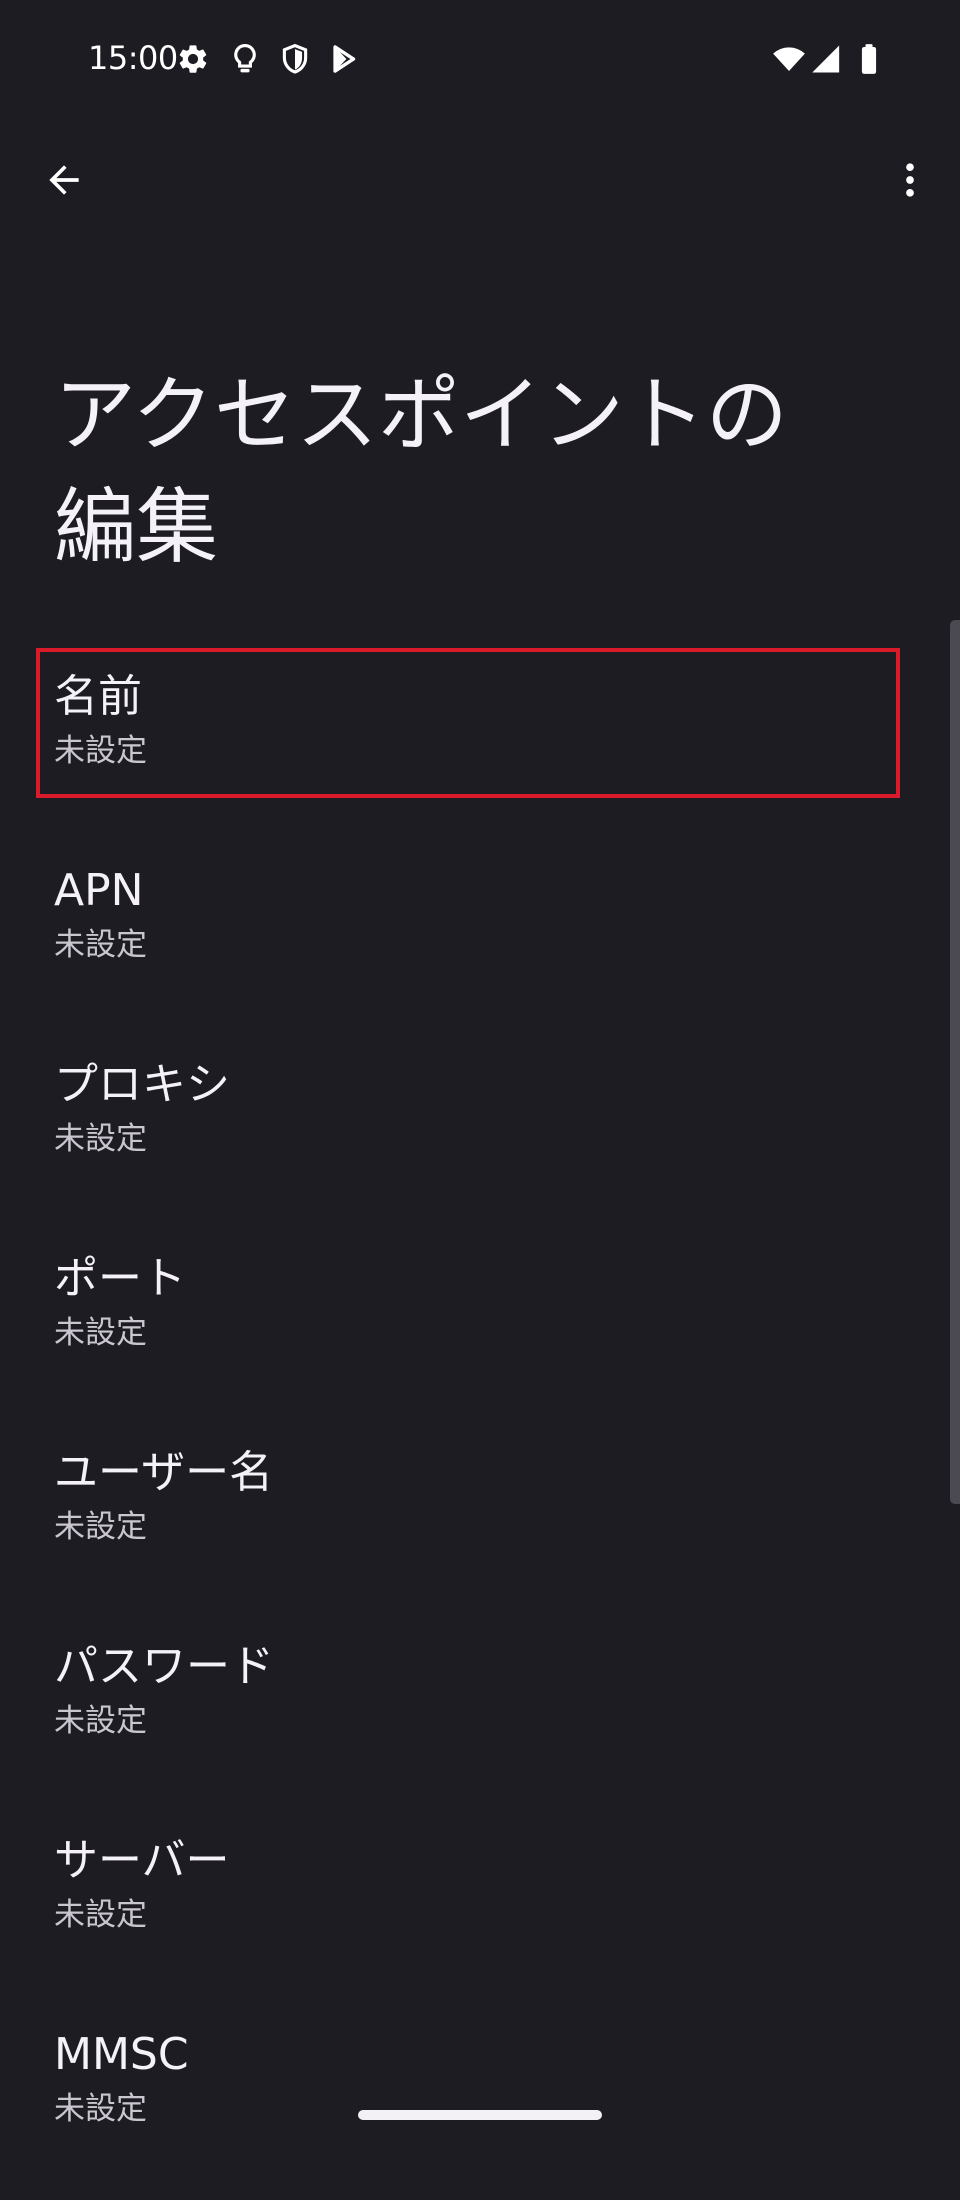 The width and height of the screenshot is (960, 2200). I want to click on setting-item-password: パスワード 未設定, so click(480, 1715).